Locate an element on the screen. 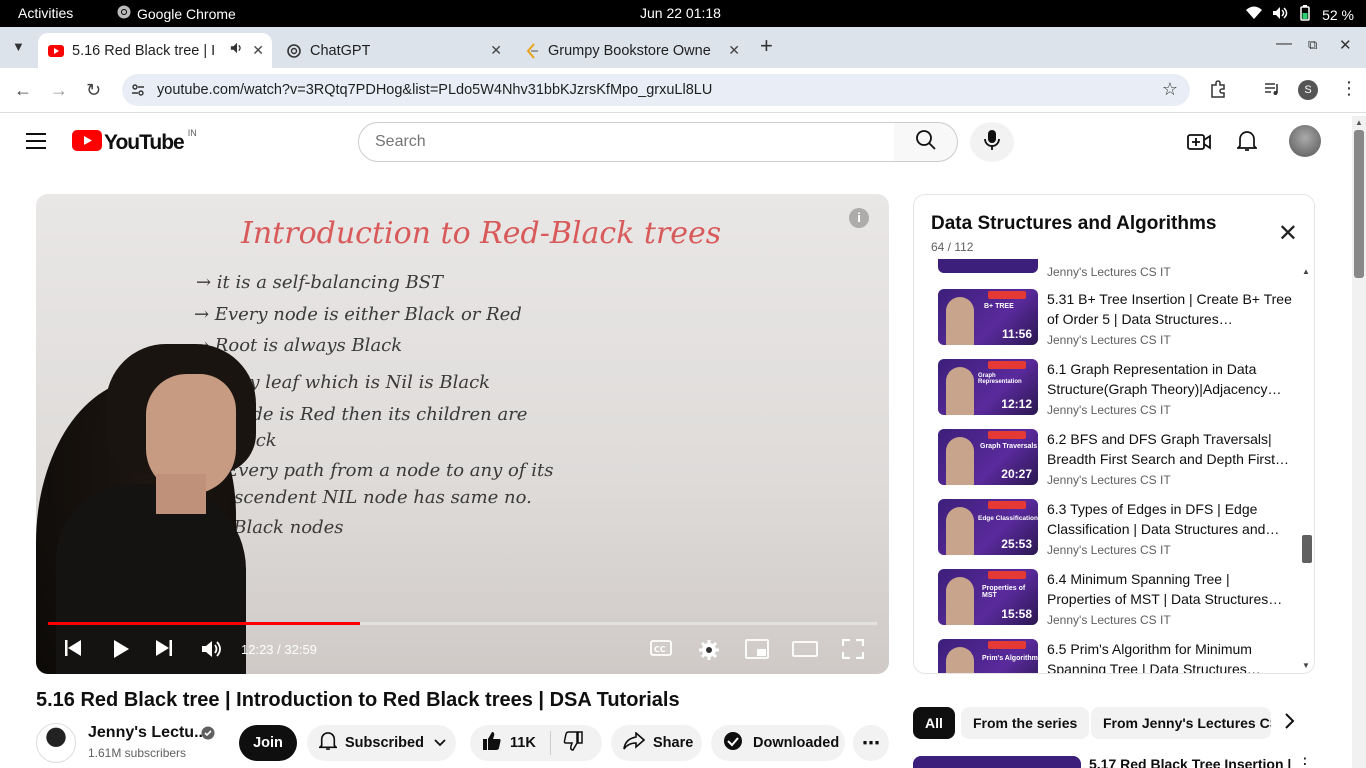 This screenshot has width=1366, height=768. voice-search-button is located at coordinates (992, 142).